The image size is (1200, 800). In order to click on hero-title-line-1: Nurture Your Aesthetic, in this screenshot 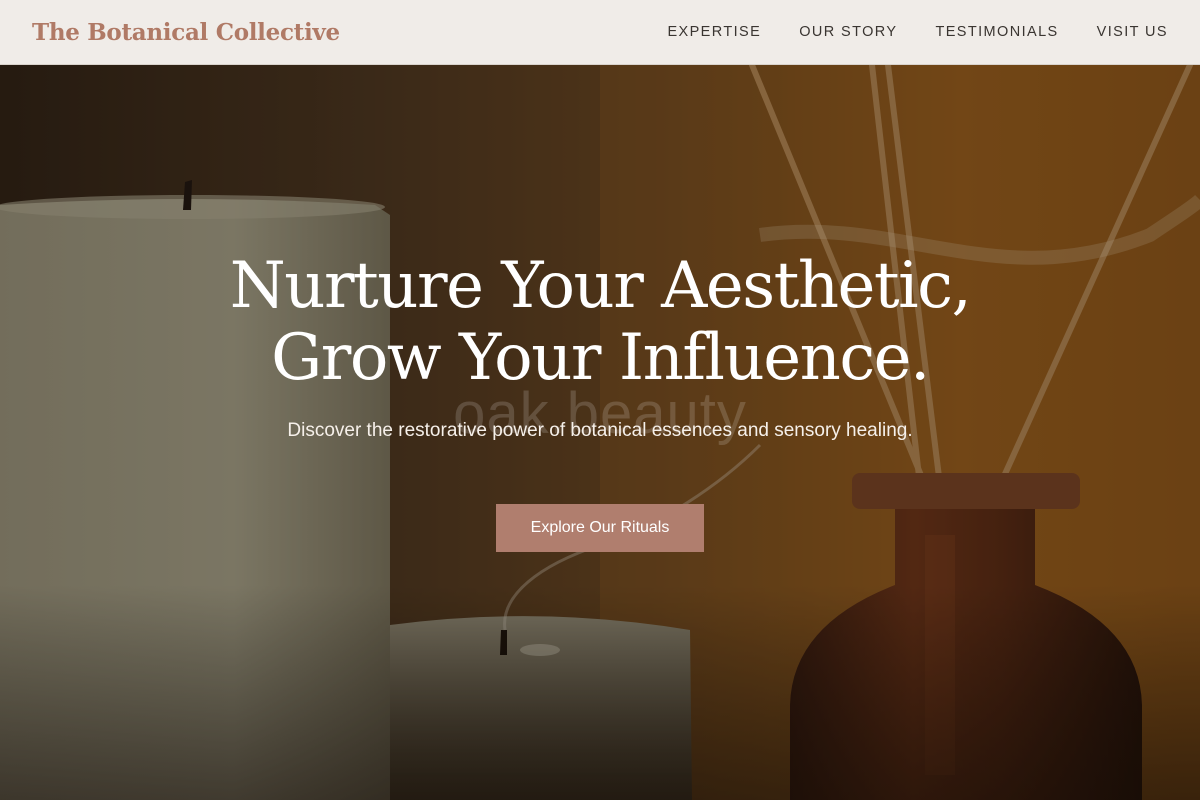, I will do `click(600, 286)`.